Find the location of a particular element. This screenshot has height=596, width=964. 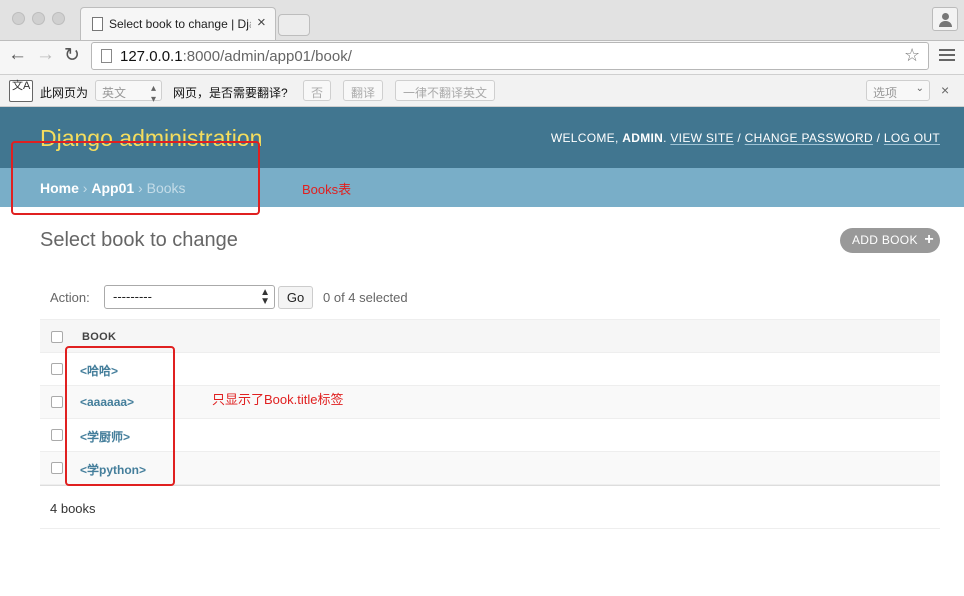

annotation-breadcrumb-note: Books表 is located at coordinates (327, 189).